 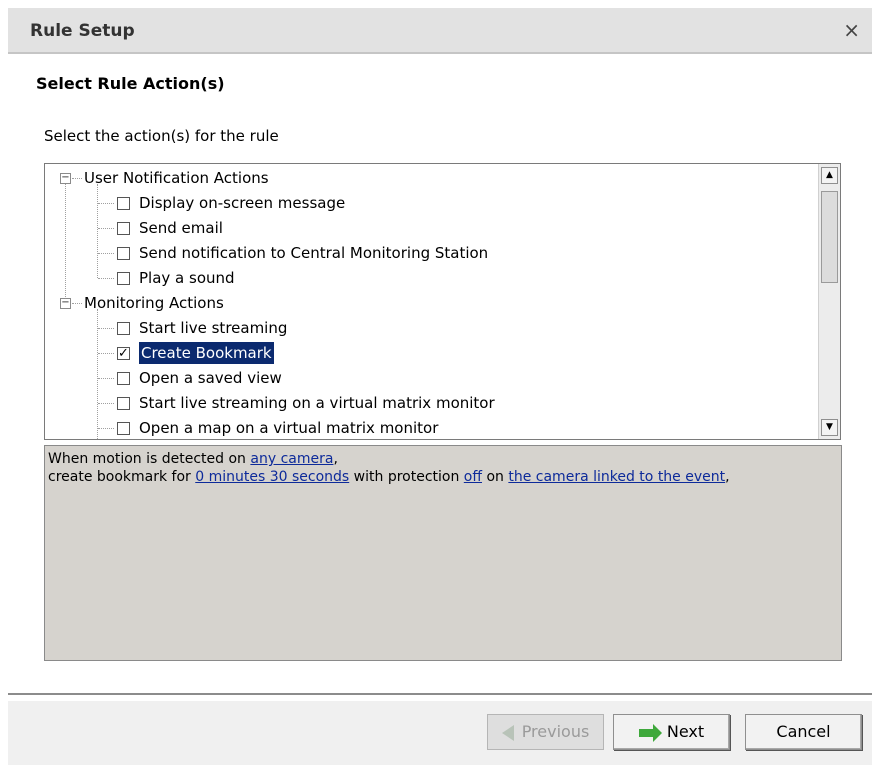 I want to click on instruction-text: Select the action(s) for the rule, so click(x=161, y=136).